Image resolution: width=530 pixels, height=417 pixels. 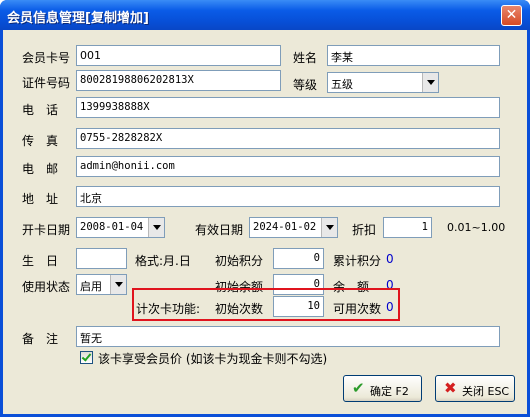 I want to click on card-no-label: 会员卡号, so click(x=46, y=58).